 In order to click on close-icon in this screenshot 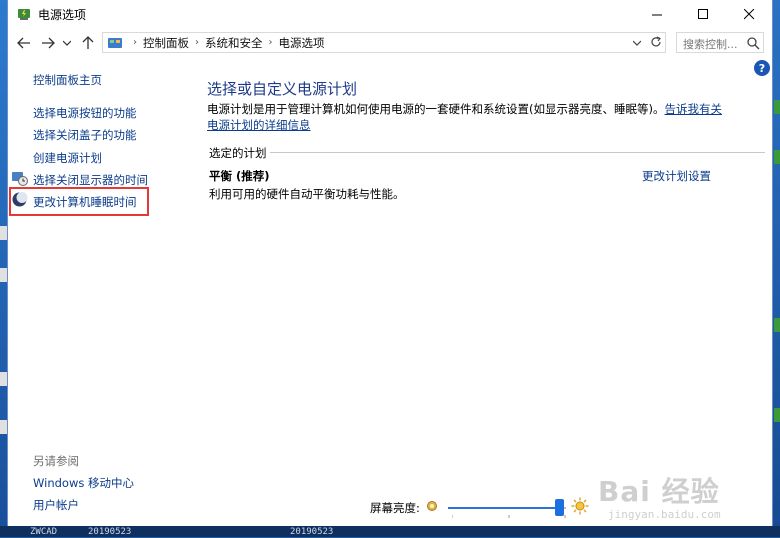, I will do `click(748, 13)`.